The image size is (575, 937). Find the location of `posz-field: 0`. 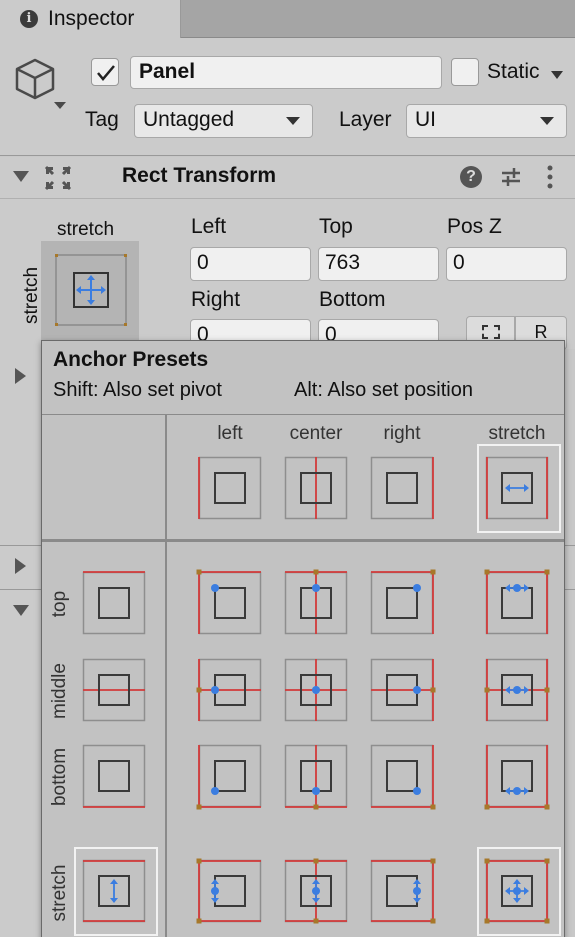

posz-field: 0 is located at coordinates (506, 264).